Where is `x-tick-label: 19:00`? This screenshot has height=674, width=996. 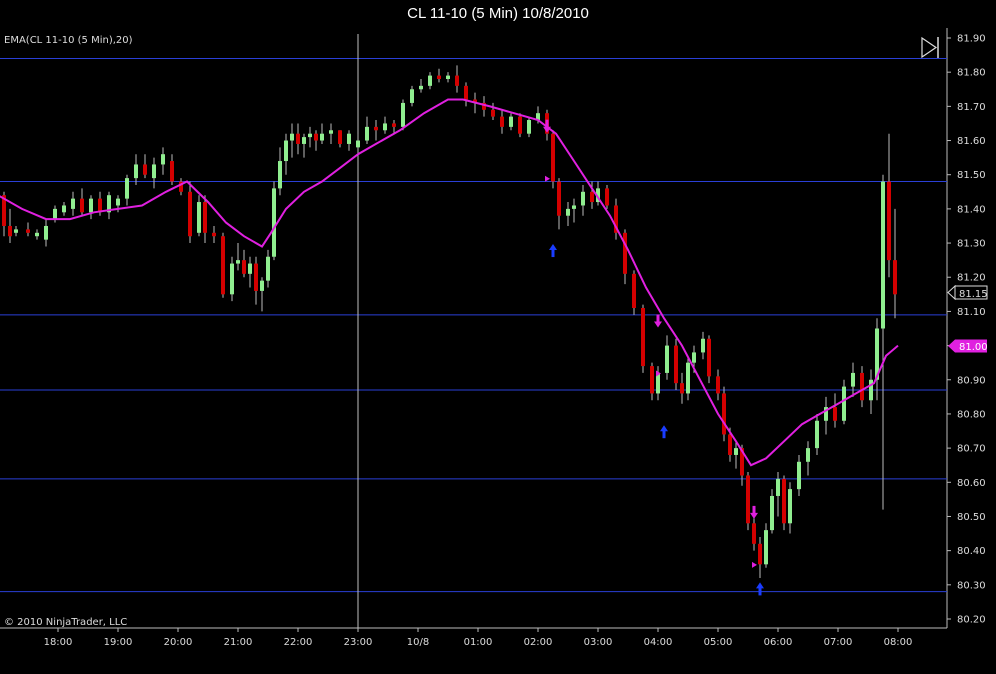
x-tick-label: 19:00 is located at coordinates (118, 642).